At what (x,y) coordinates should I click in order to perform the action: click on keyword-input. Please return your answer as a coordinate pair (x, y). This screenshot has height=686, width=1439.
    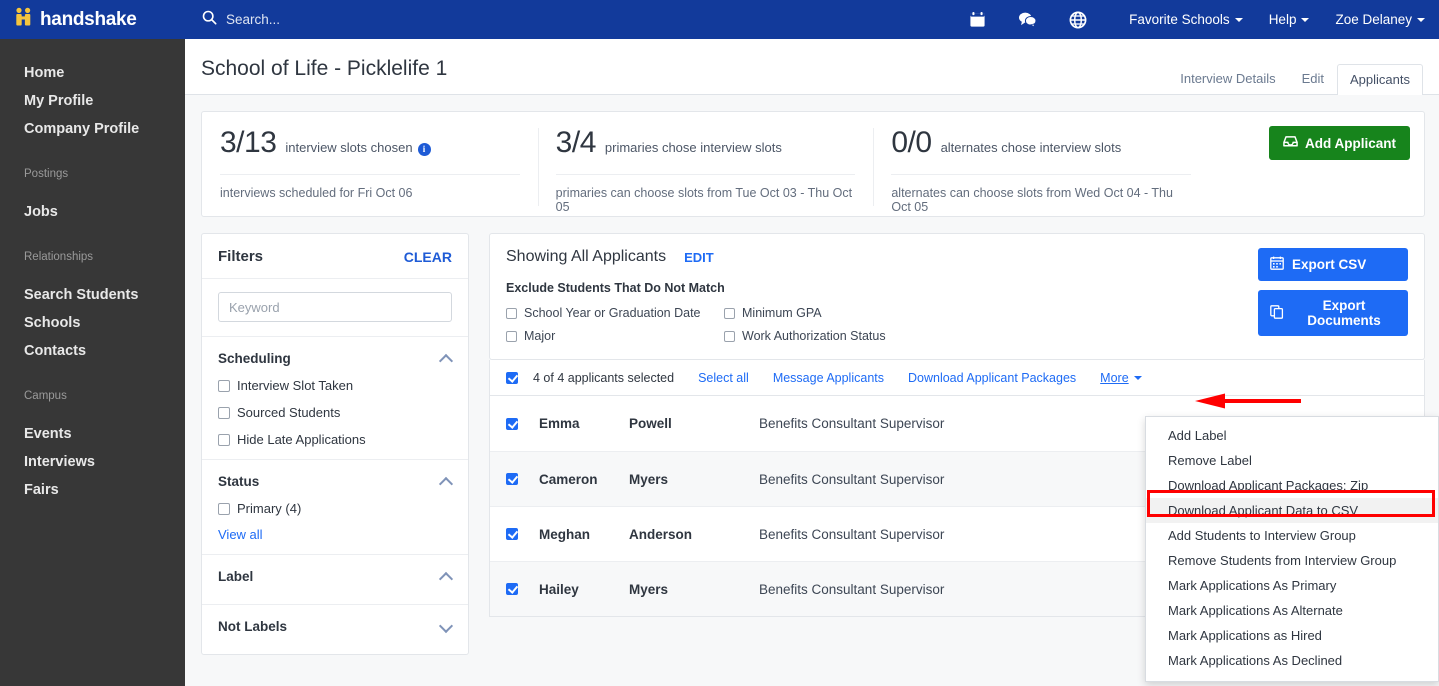
    Looking at the image, I should click on (335, 307).